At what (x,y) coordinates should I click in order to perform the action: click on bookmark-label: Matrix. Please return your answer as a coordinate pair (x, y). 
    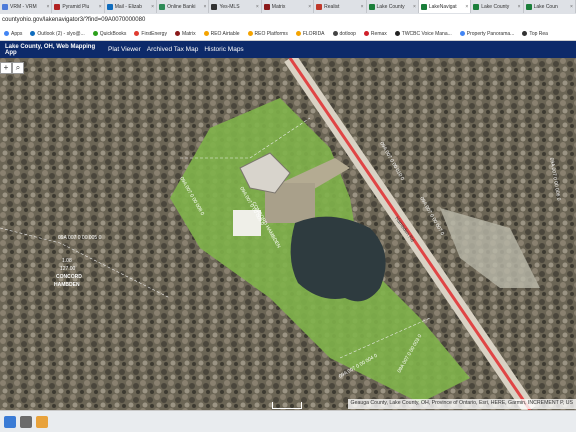
    Looking at the image, I should click on (188, 33).